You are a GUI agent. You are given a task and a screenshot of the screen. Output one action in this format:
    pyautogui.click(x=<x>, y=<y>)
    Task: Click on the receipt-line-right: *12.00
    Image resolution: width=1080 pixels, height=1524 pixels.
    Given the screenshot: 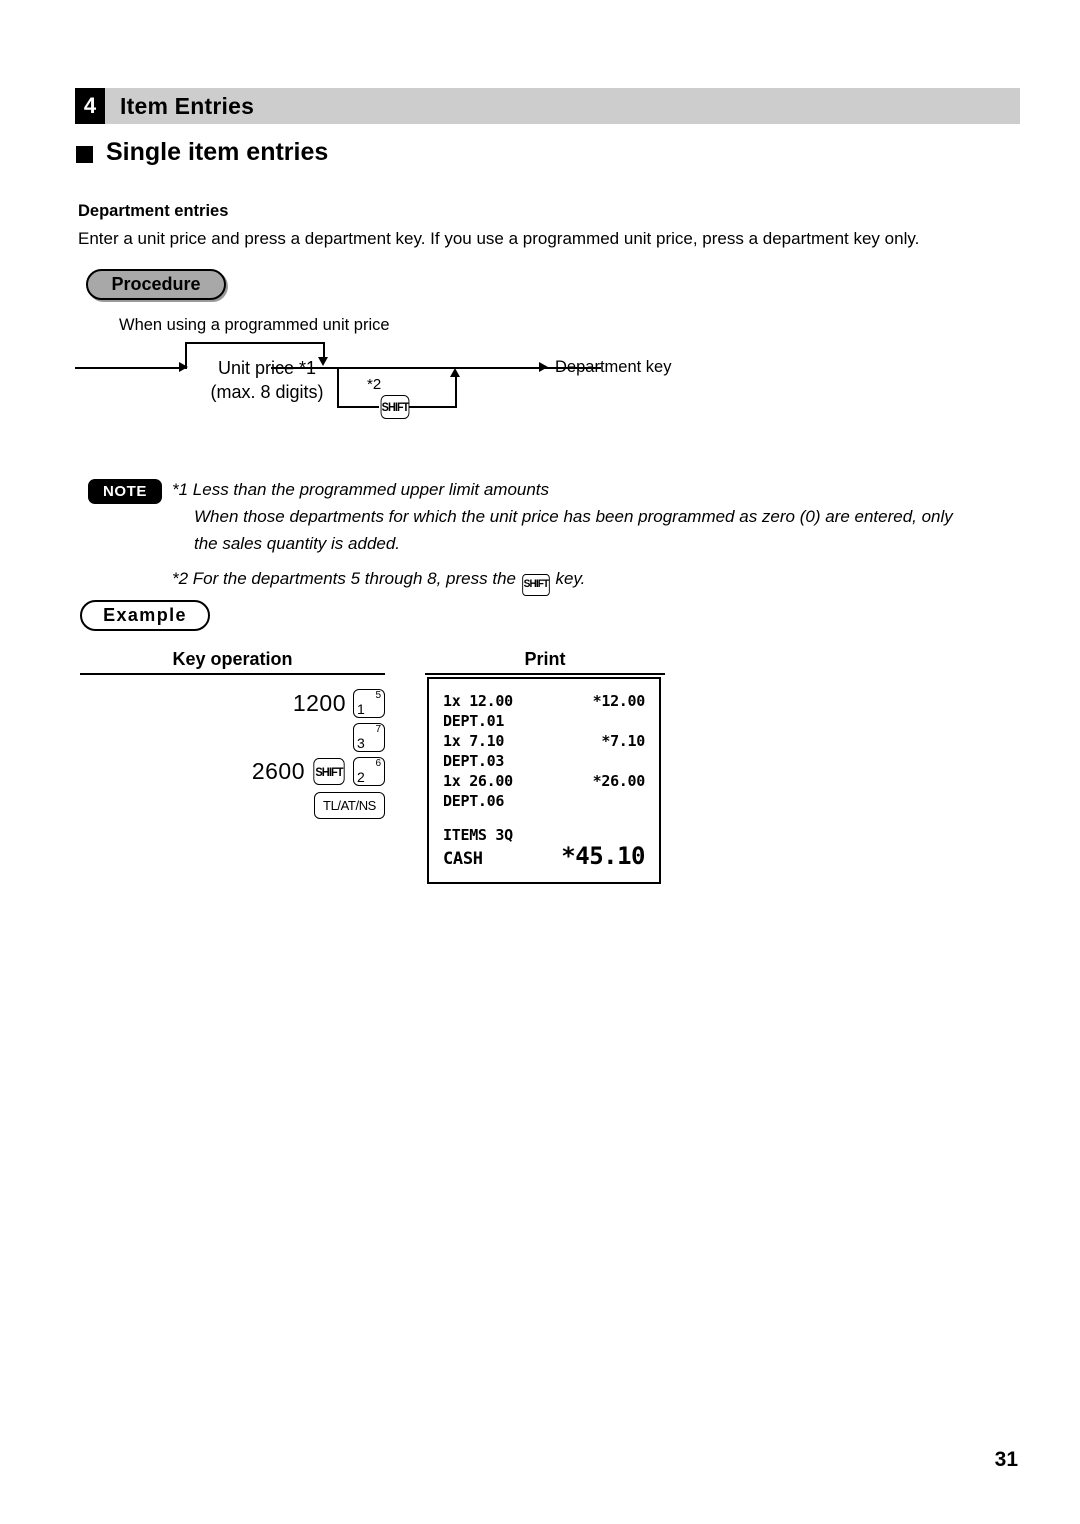 What is the action you would take?
    pyautogui.click(x=619, y=701)
    